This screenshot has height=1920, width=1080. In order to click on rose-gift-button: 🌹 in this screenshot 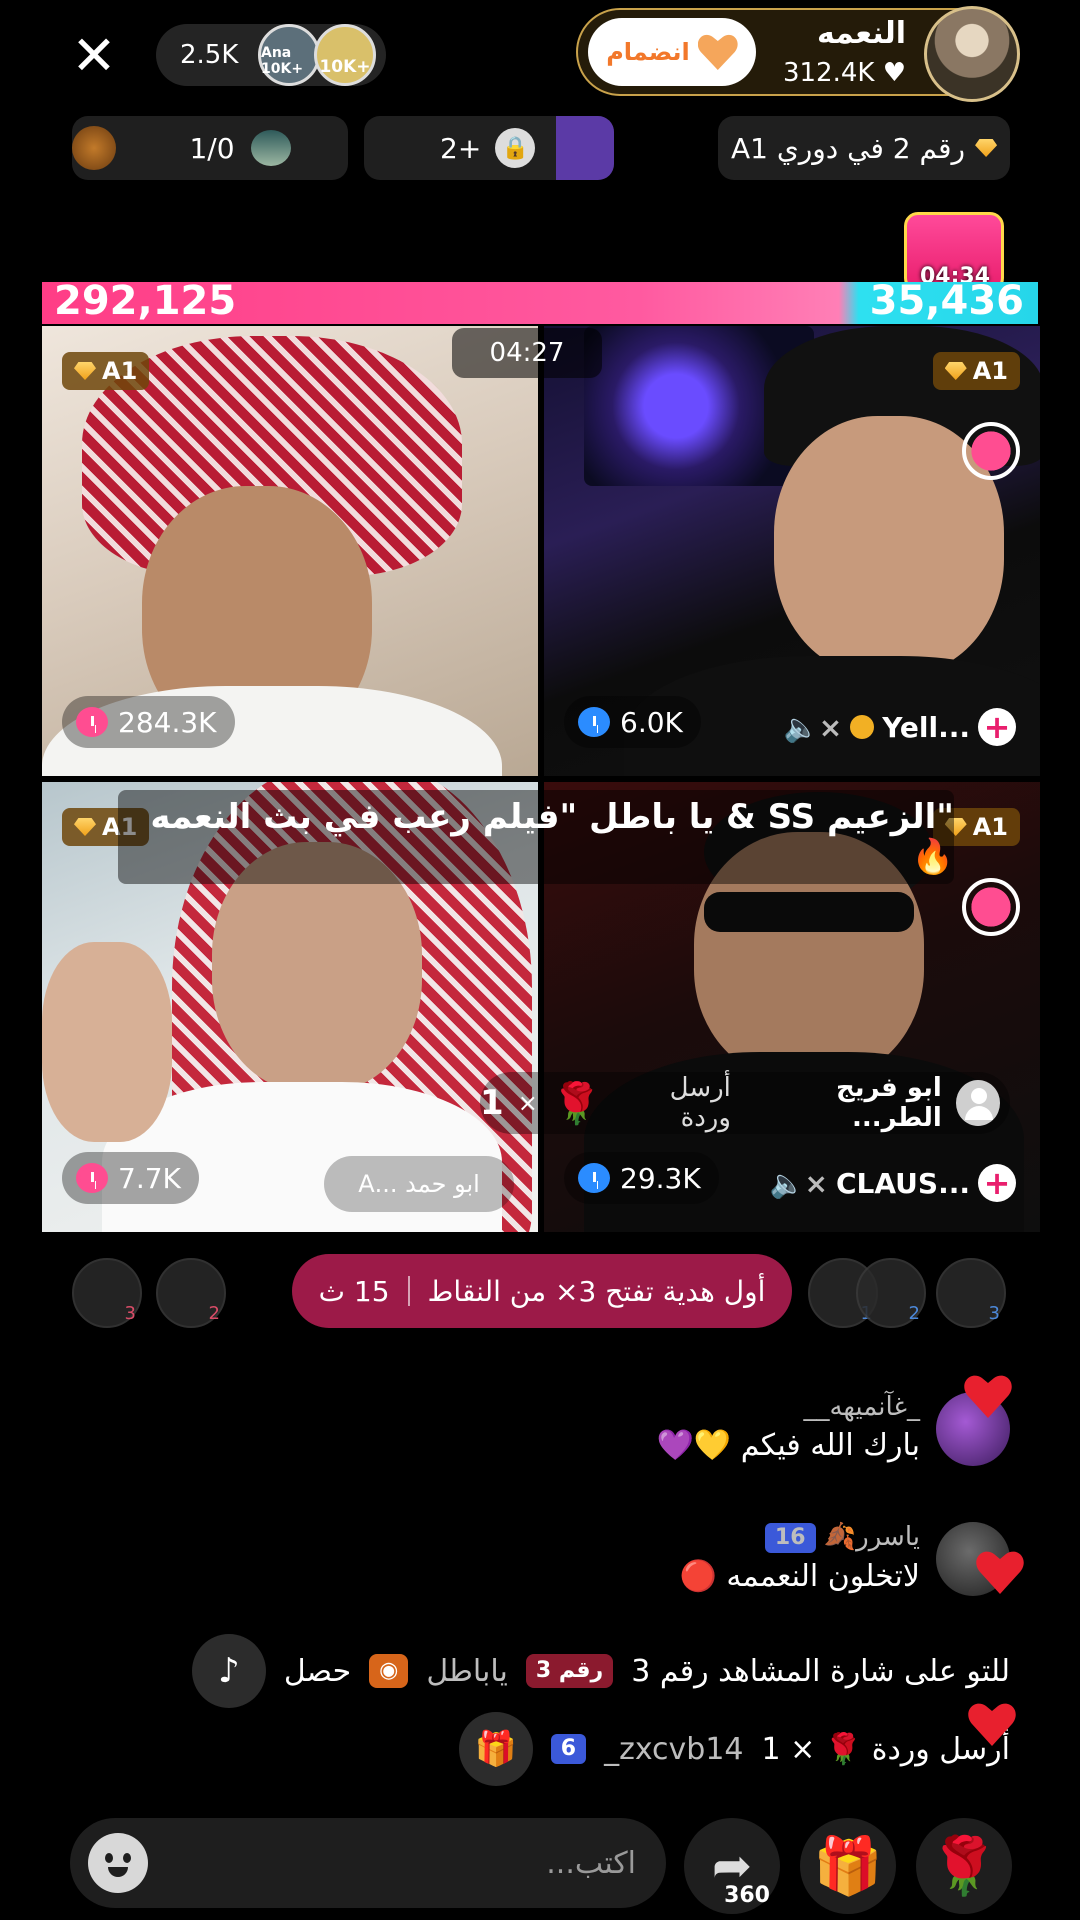, I will do `click(964, 1866)`.